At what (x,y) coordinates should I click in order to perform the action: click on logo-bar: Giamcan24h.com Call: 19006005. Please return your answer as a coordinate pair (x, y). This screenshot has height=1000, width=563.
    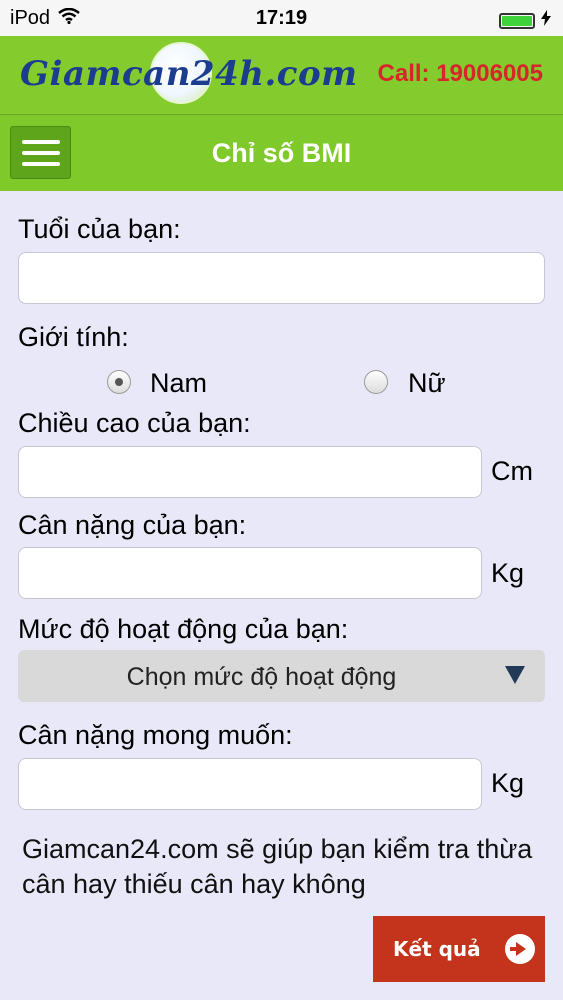
    Looking at the image, I should click on (281, 75).